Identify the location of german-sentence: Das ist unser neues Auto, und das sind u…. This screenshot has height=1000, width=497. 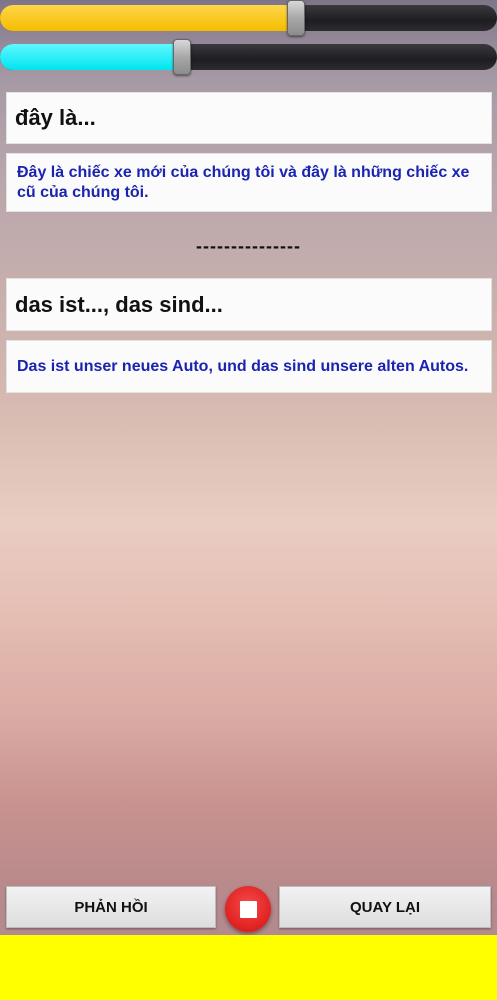
(243, 366).